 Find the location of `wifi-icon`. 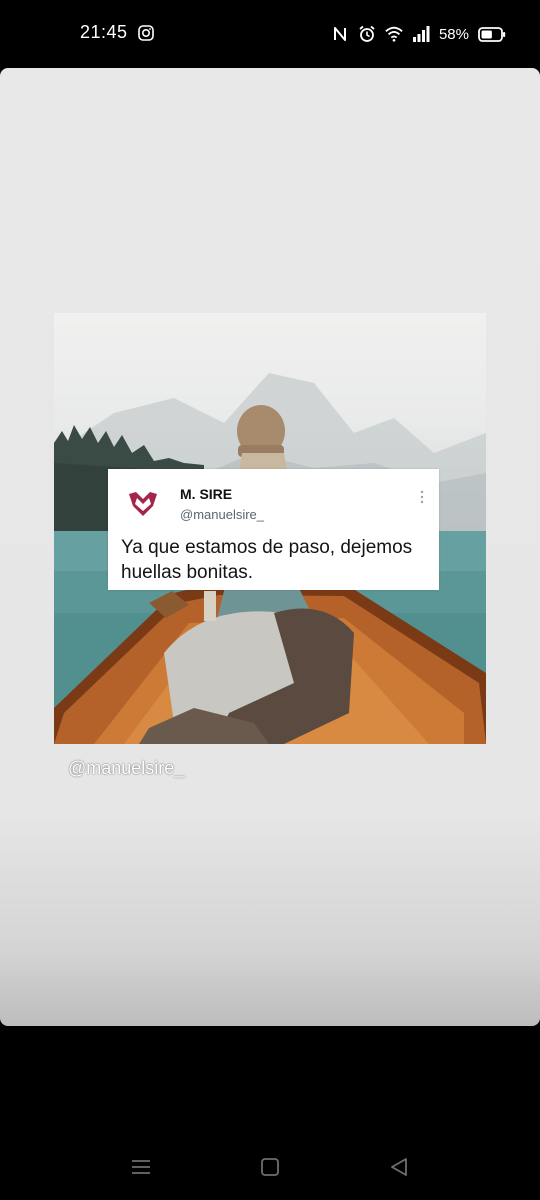

wifi-icon is located at coordinates (394, 34).